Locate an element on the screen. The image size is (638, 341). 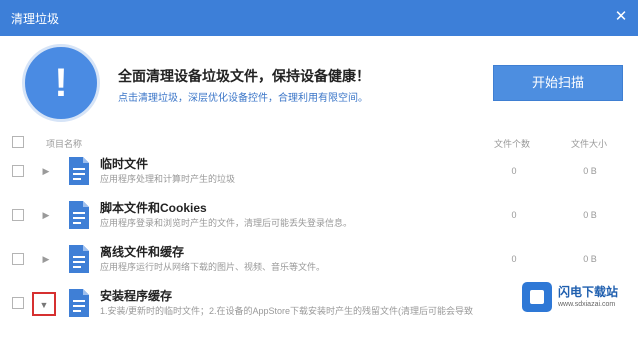
close-icon: ✕ is located at coordinates (621, 17).